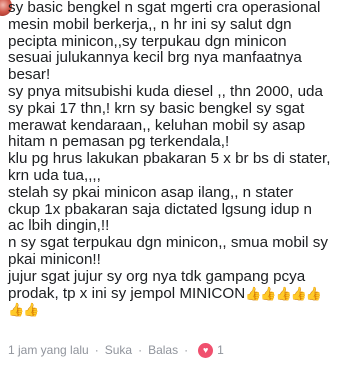  I want to click on comment-line: pecipta minicon,,sy terpukau dgn minicon, so click(147, 41).